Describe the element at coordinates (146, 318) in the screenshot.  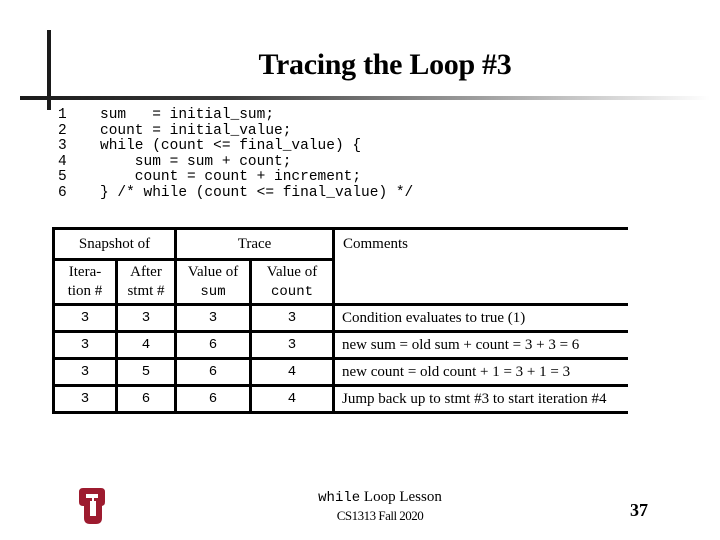
I see `stmt-cell: 3` at that location.